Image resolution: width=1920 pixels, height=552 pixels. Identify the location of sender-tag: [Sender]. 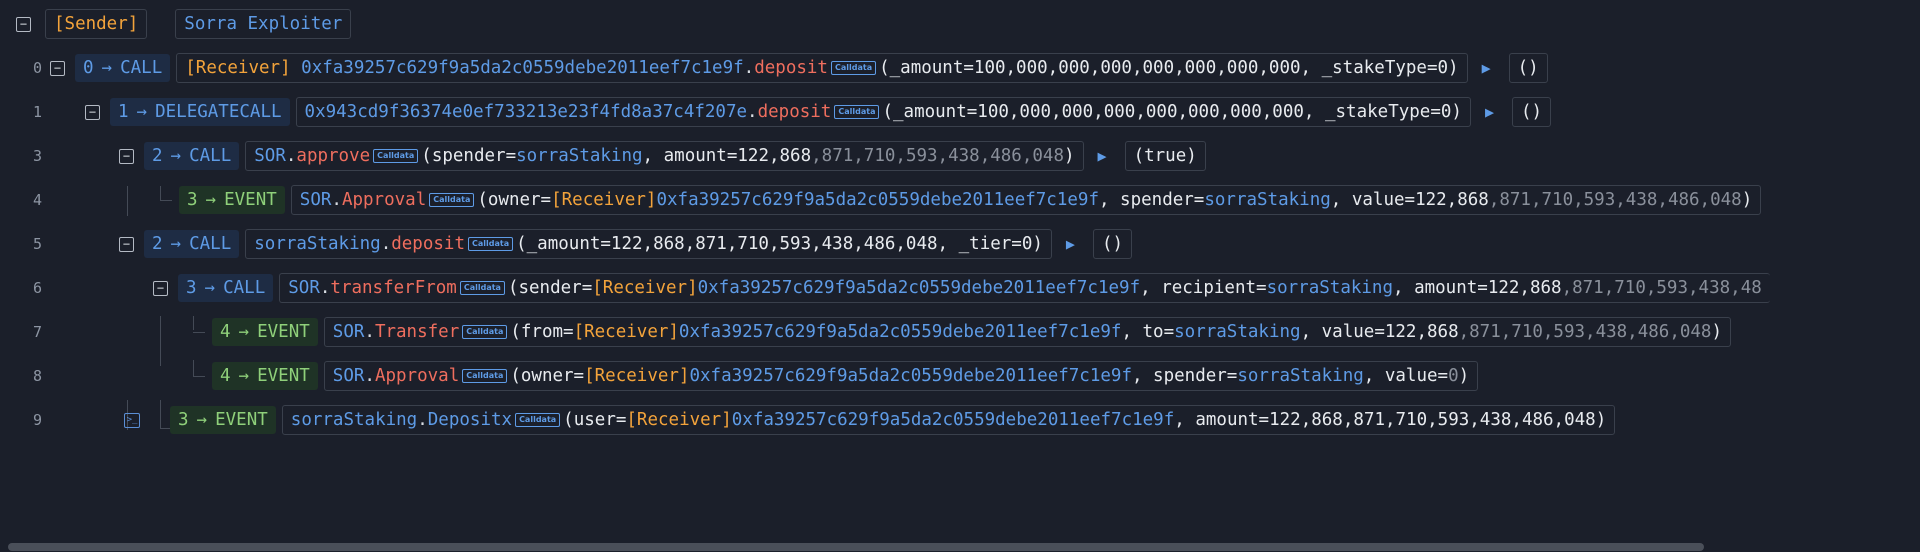
(96, 24).